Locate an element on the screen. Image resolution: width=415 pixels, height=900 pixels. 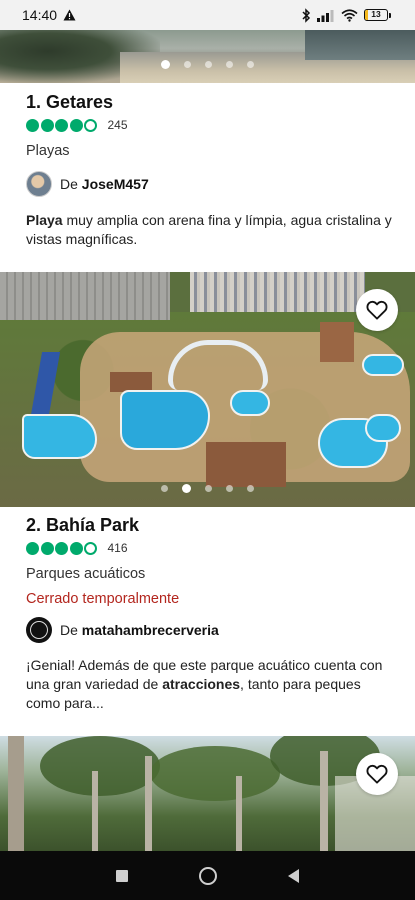
wifi-icon is located at coordinates (349, 15).